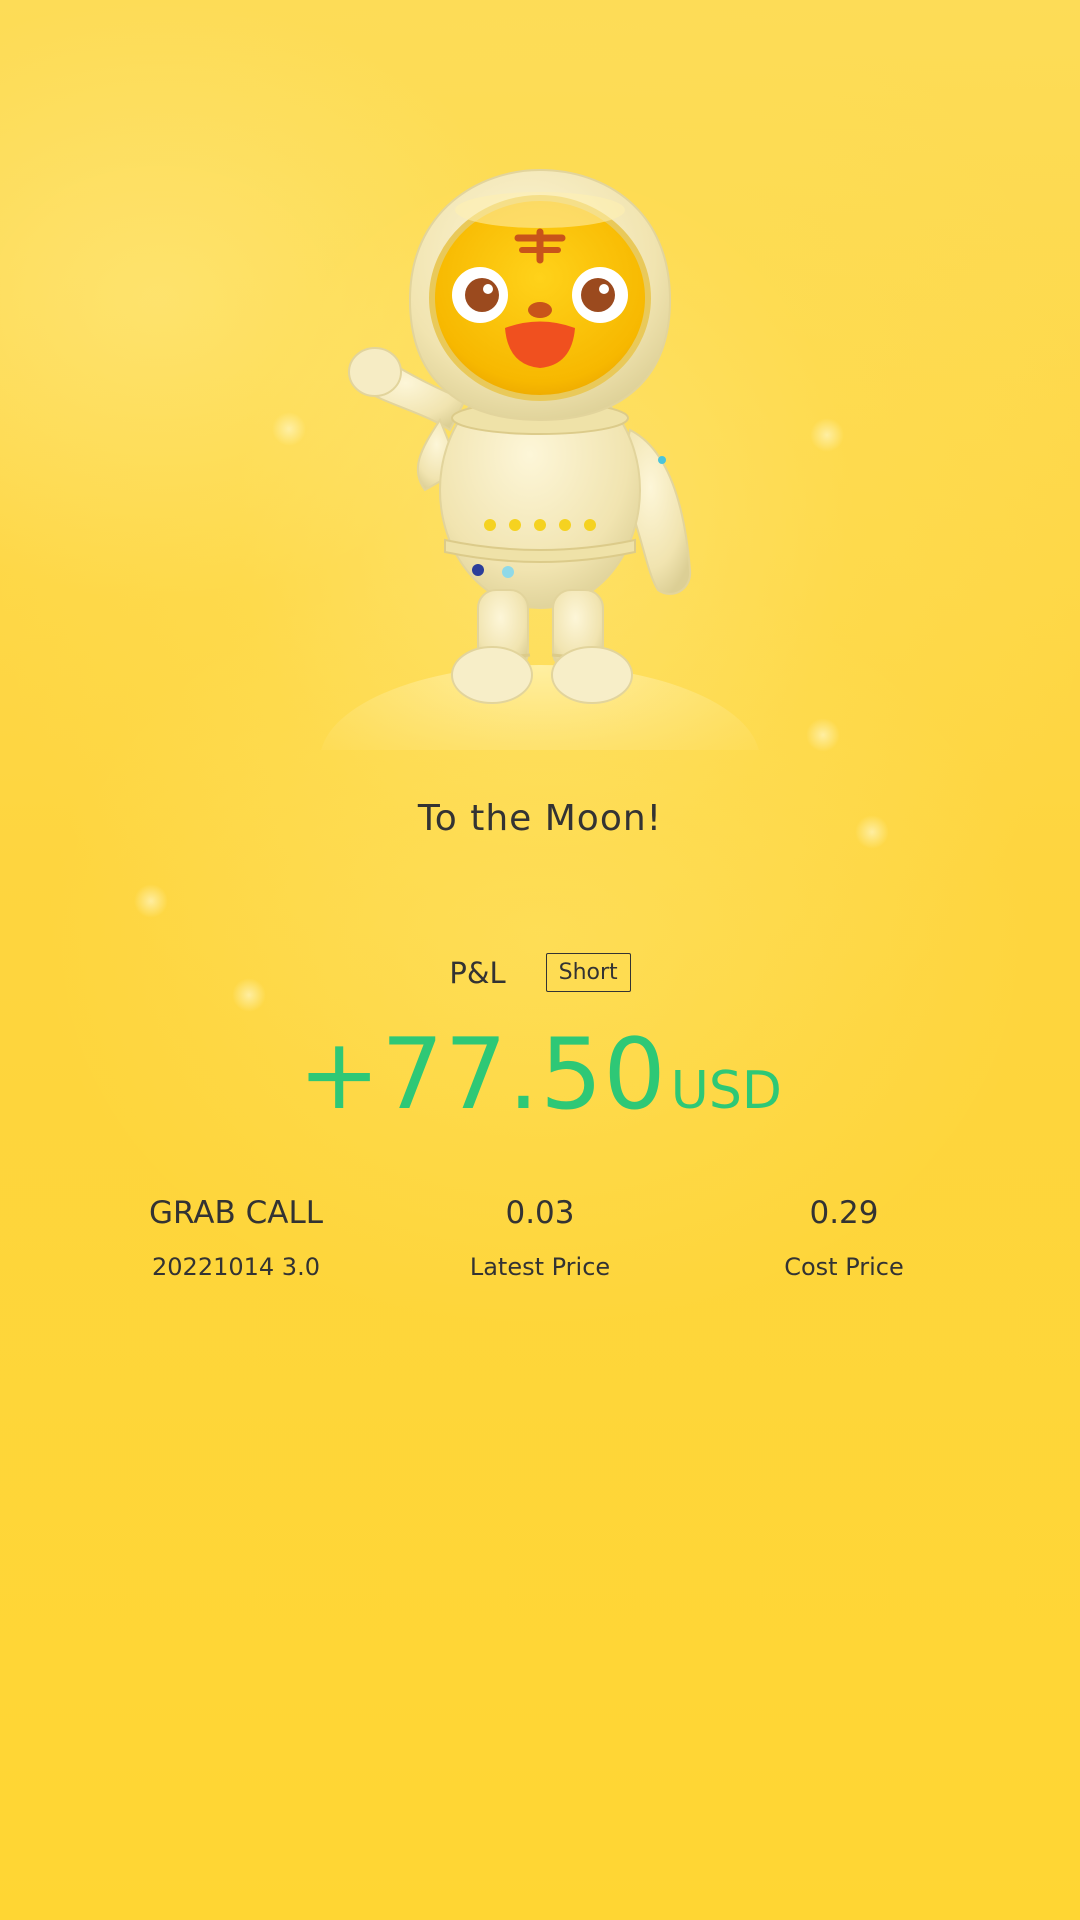 The image size is (1080, 1920). Describe the element at coordinates (540, 1267) in the screenshot. I see `latest-price-label: Latest Price` at that location.